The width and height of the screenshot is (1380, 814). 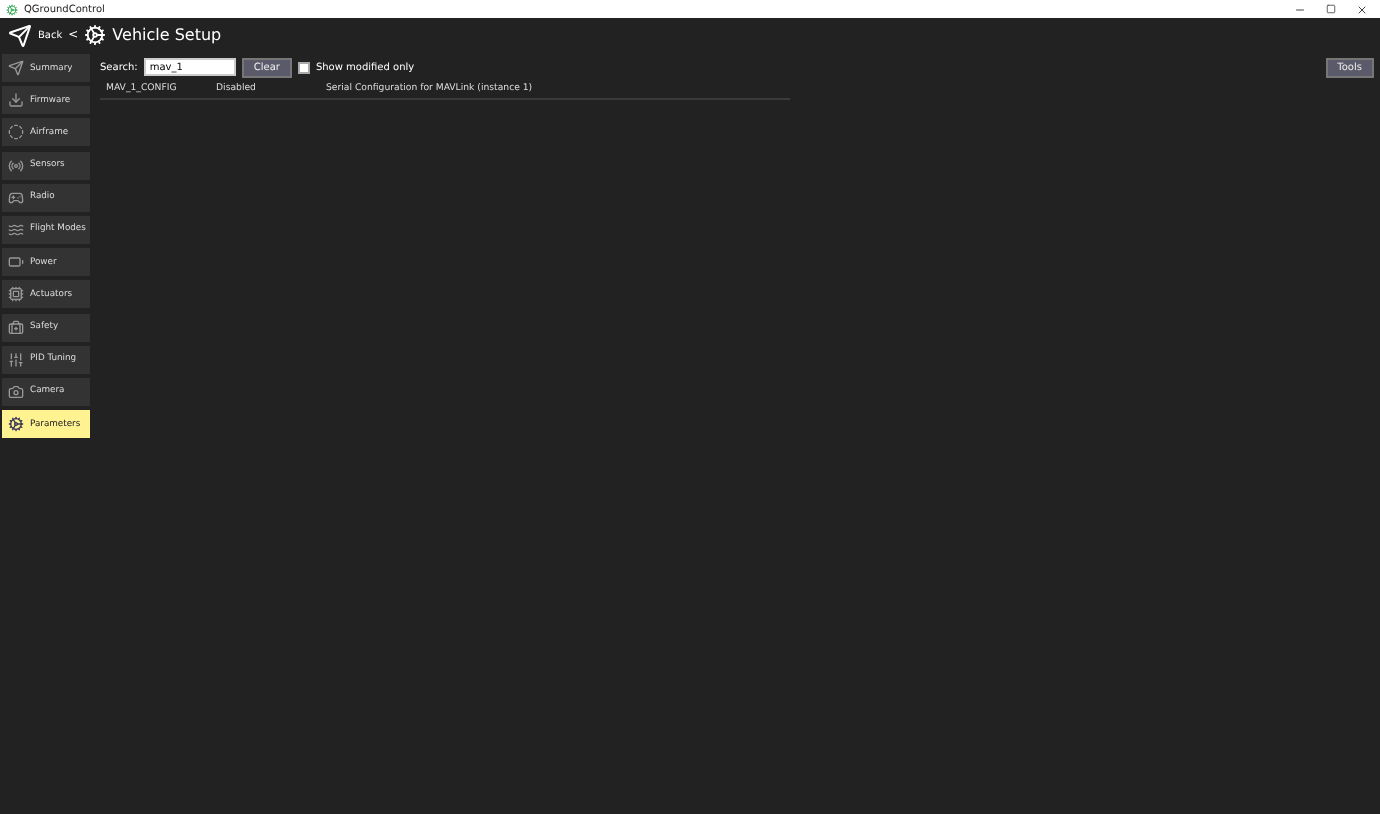 What do you see at coordinates (303, 67) in the screenshot?
I see `checkbox` at bounding box center [303, 67].